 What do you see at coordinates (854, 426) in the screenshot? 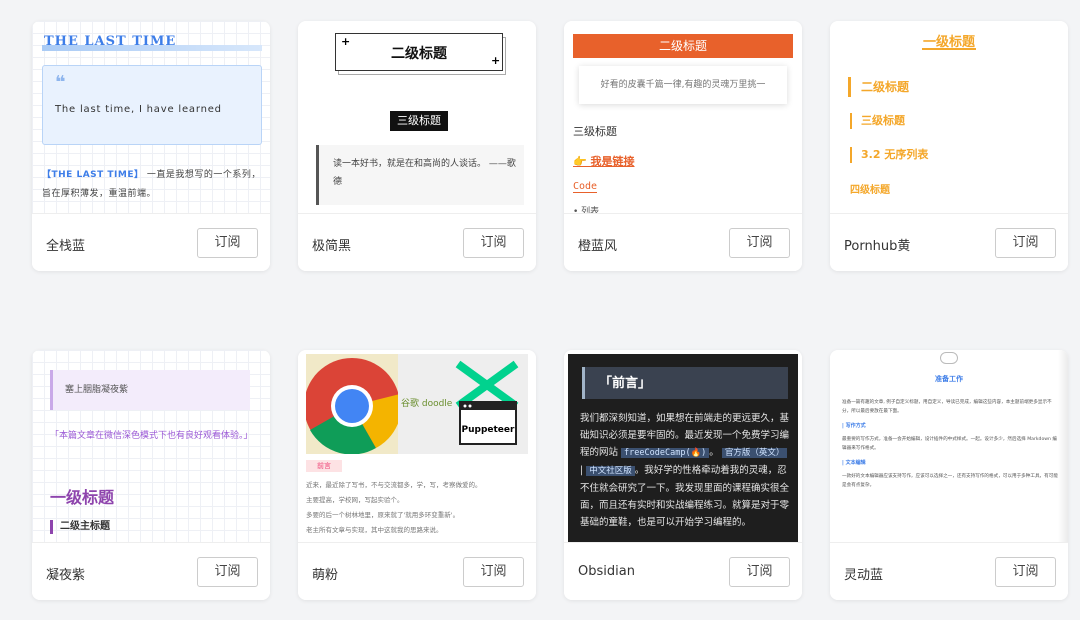
I see `preview-h2: | 写作方式` at bounding box center [854, 426].